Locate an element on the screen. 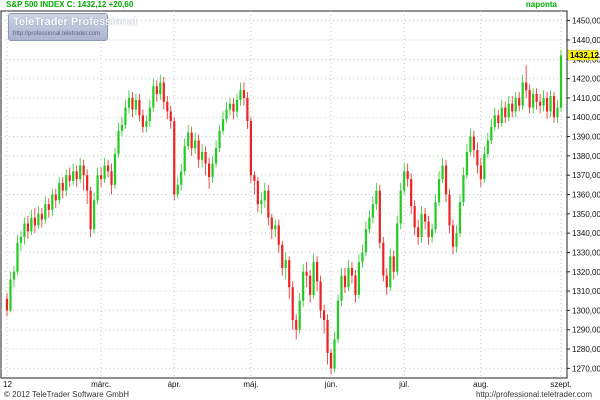 This screenshot has height=400, width=600. y-tick-label: 1290,00 is located at coordinates (586, 330).